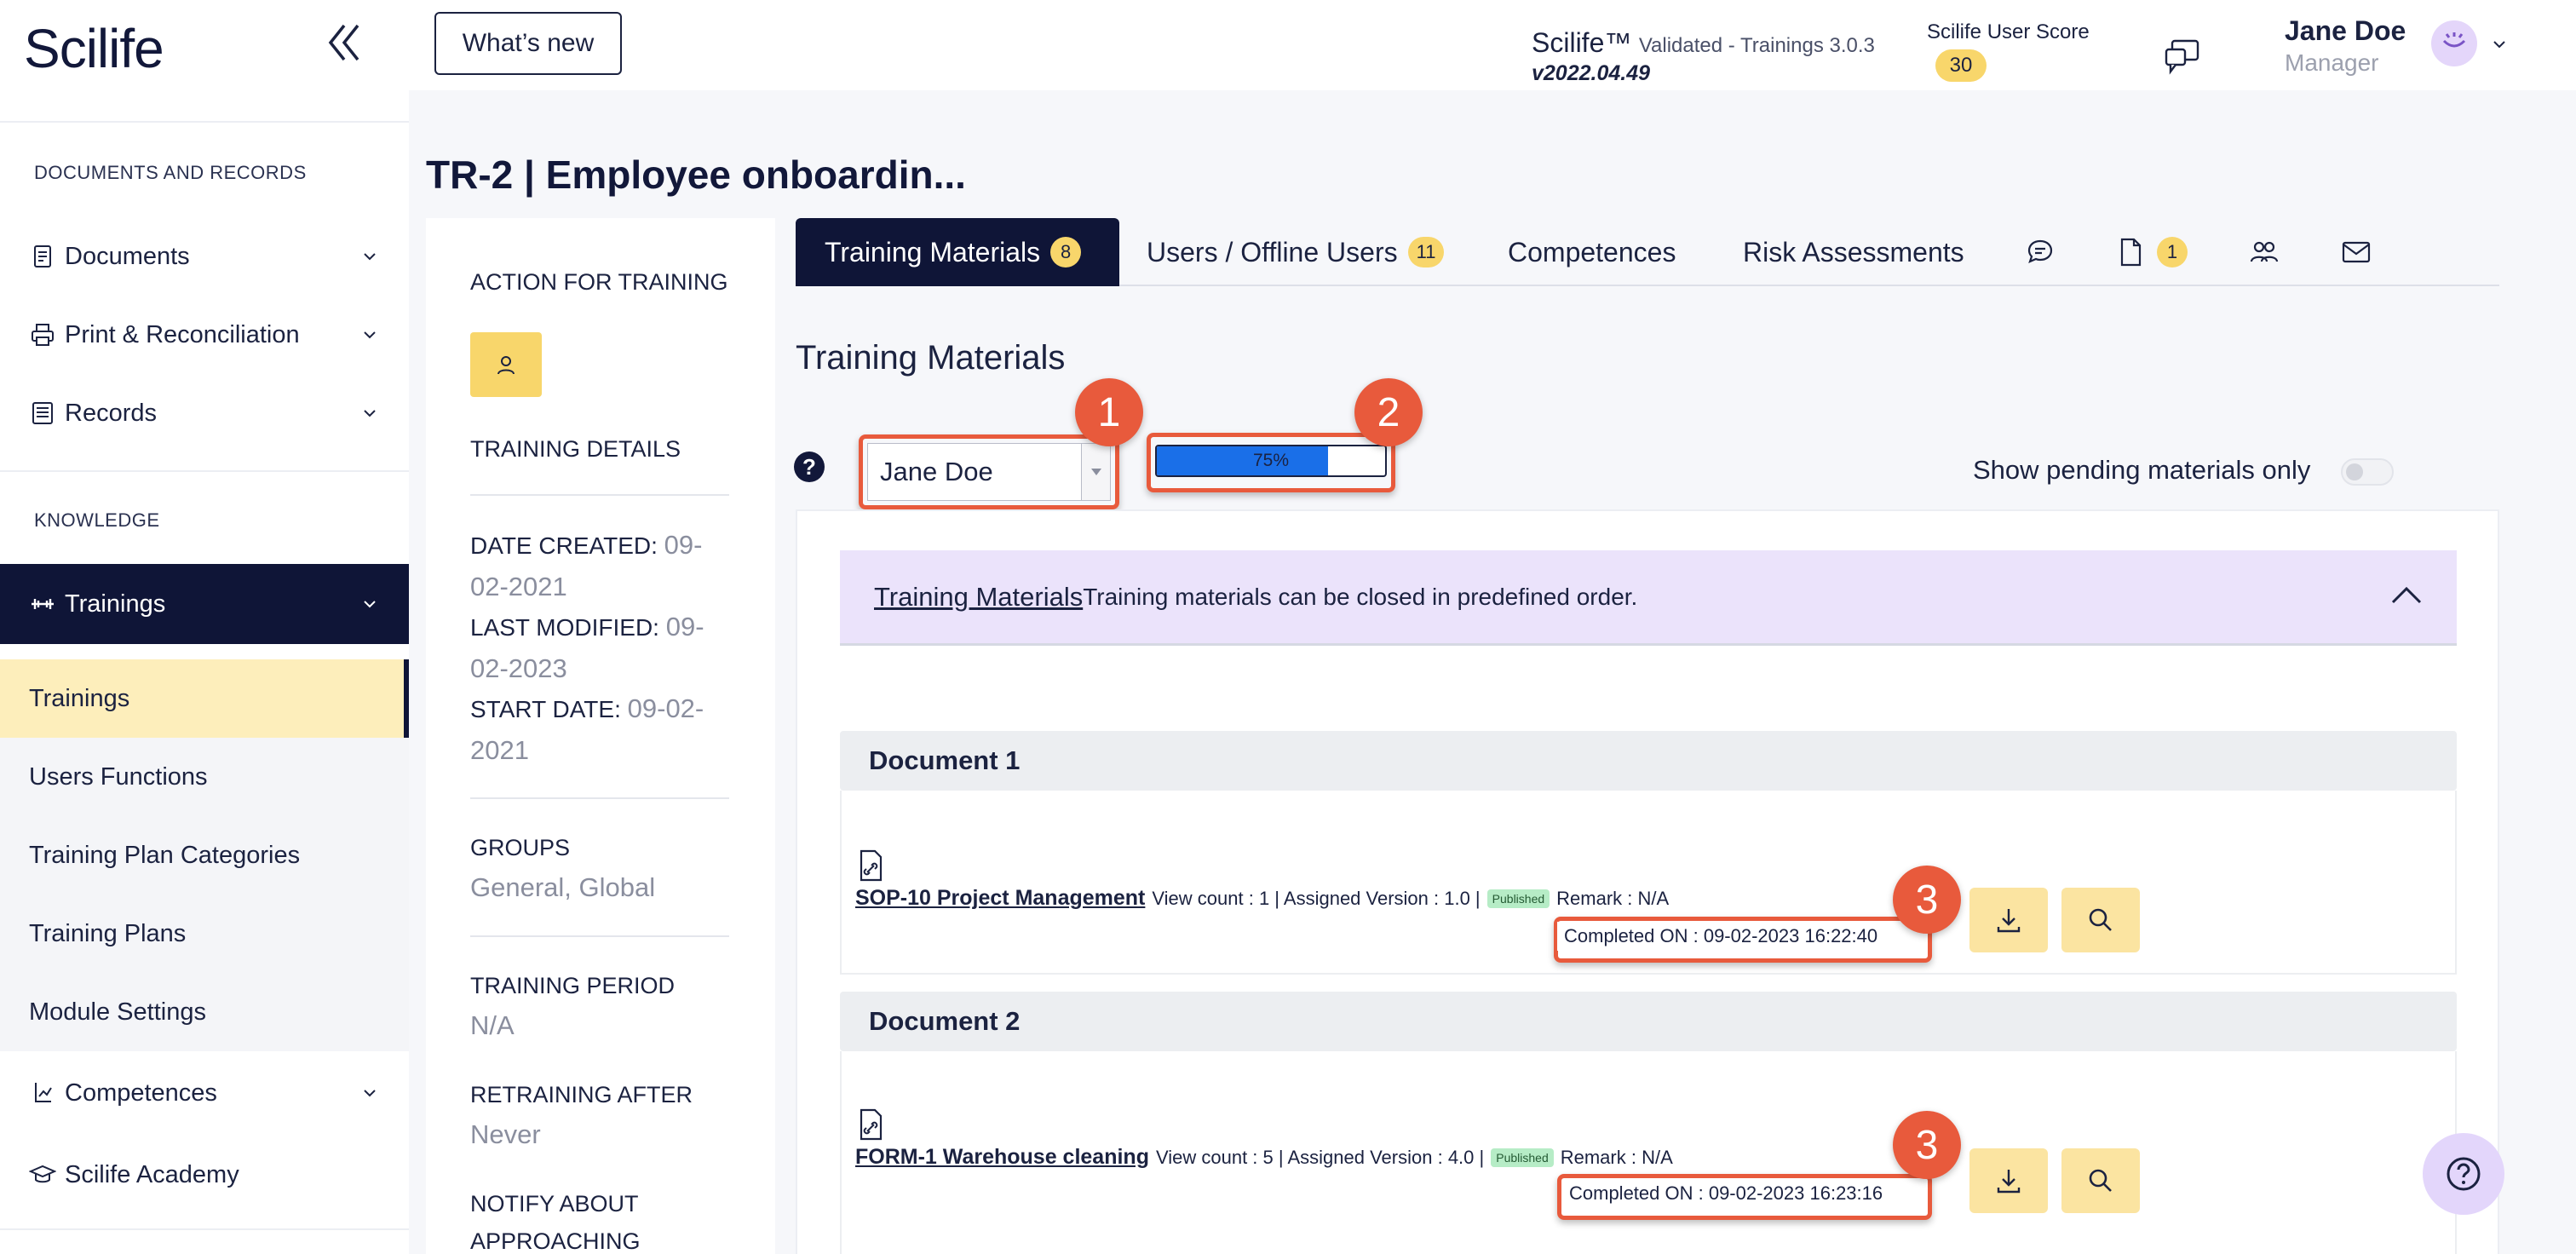 The image size is (2576, 1254). What do you see at coordinates (141, 1093) in the screenshot?
I see `sidebar-item-label: Competences` at bounding box center [141, 1093].